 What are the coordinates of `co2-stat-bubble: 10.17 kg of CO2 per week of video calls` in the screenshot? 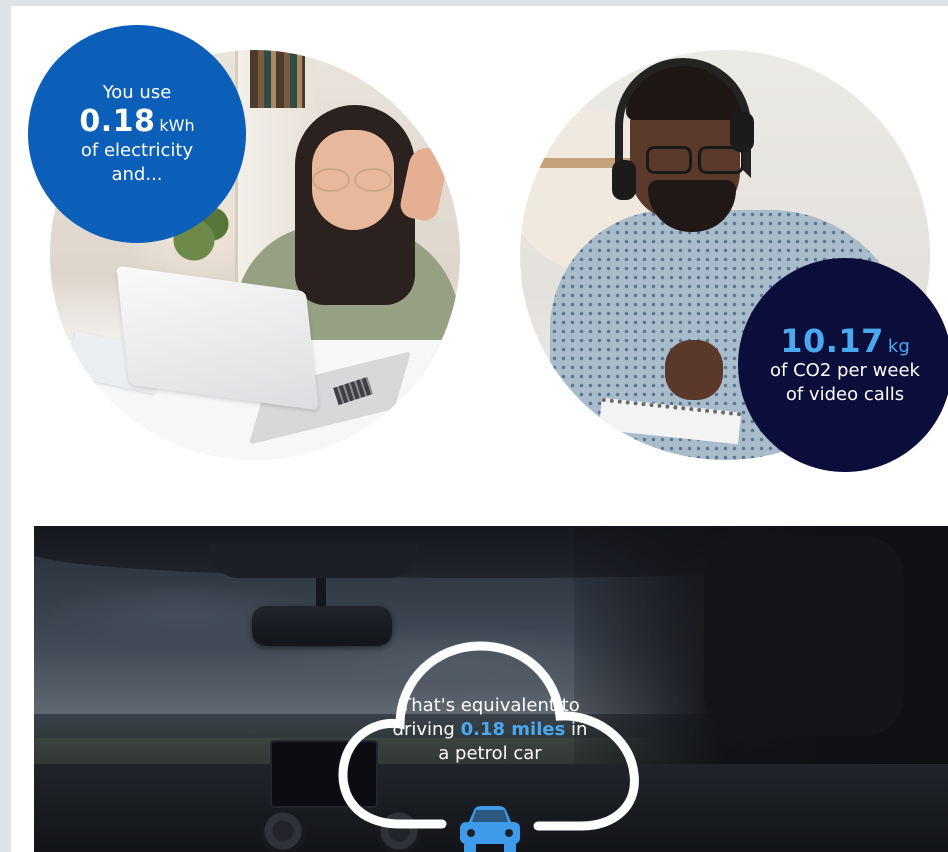 It's located at (843, 365).